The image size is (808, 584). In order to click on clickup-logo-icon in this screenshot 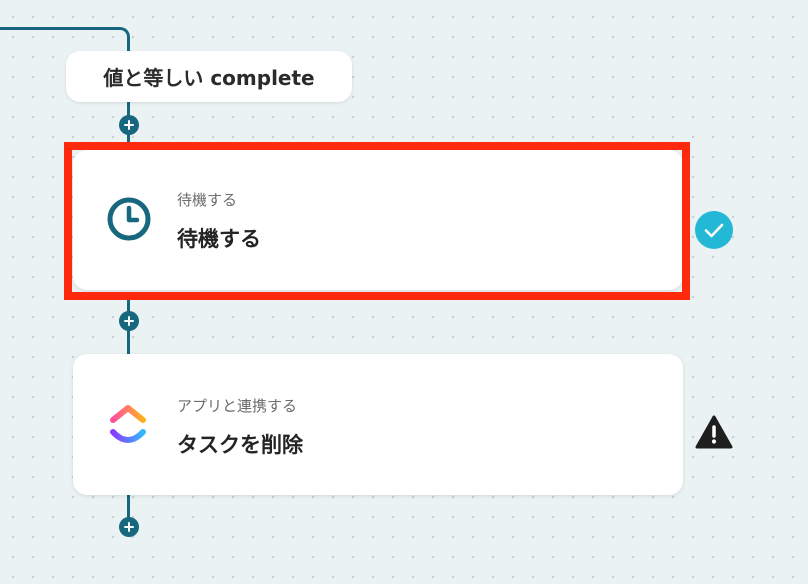, I will do `click(128, 424)`.